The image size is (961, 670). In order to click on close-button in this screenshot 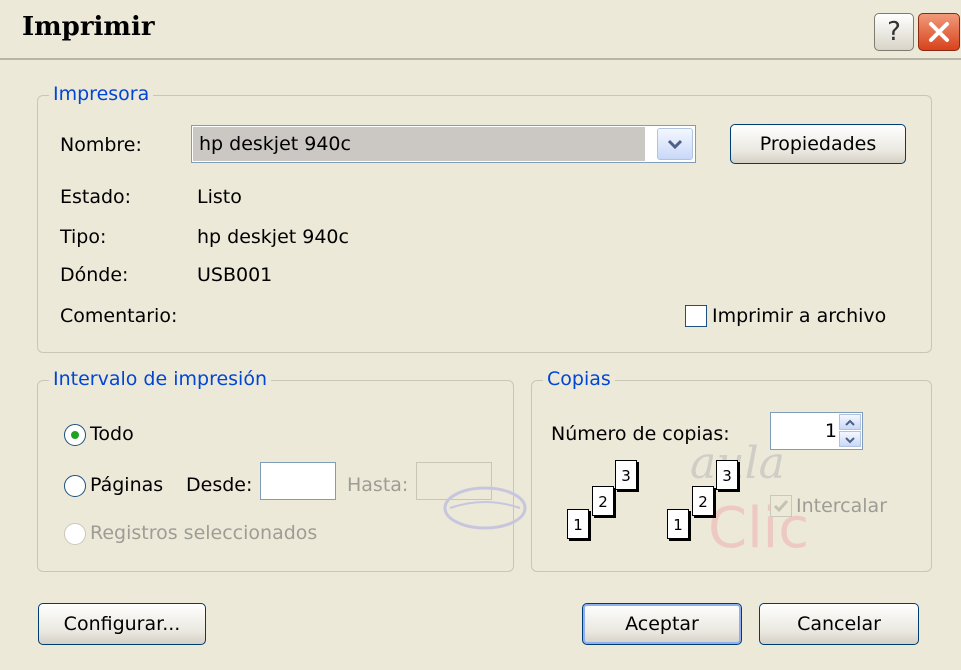, I will do `click(939, 32)`.